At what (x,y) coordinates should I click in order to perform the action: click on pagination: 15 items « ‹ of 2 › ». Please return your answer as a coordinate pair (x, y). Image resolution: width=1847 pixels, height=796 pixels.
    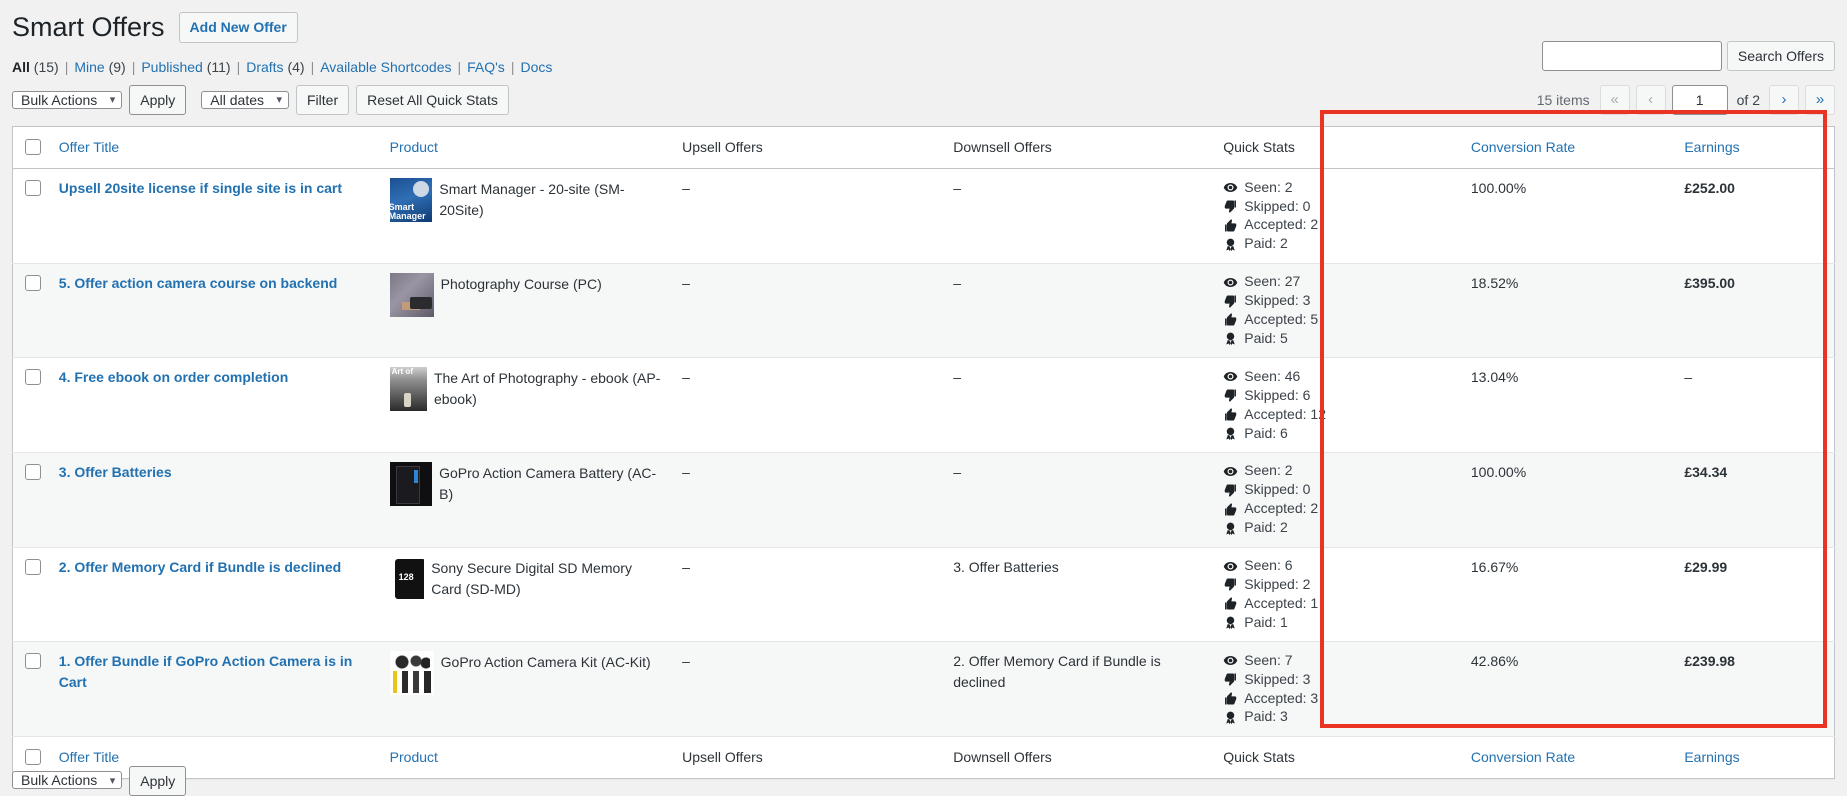
    Looking at the image, I should click on (1686, 100).